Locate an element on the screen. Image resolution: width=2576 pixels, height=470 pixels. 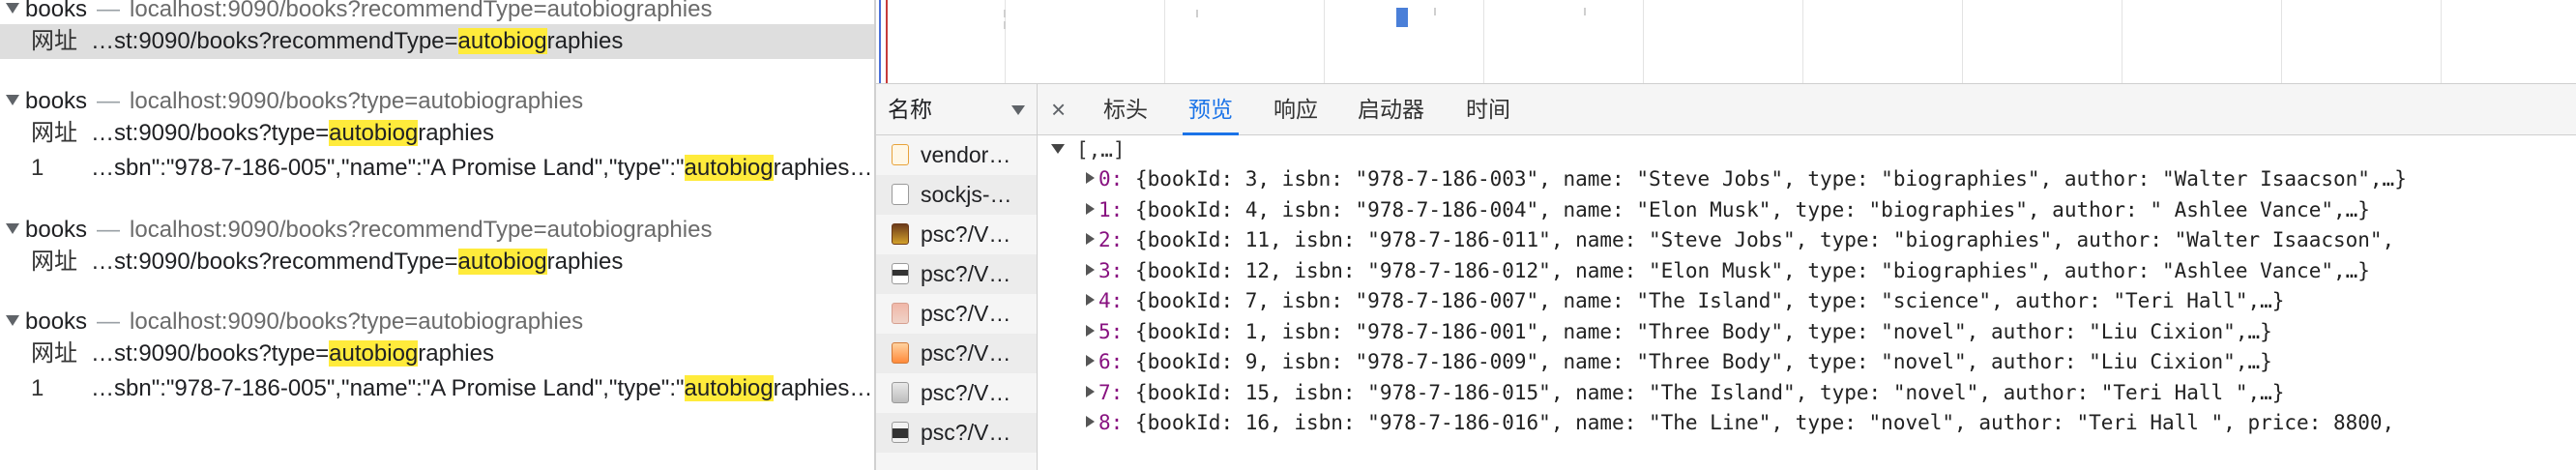
tab-response: 响应 is located at coordinates (1295, 109).